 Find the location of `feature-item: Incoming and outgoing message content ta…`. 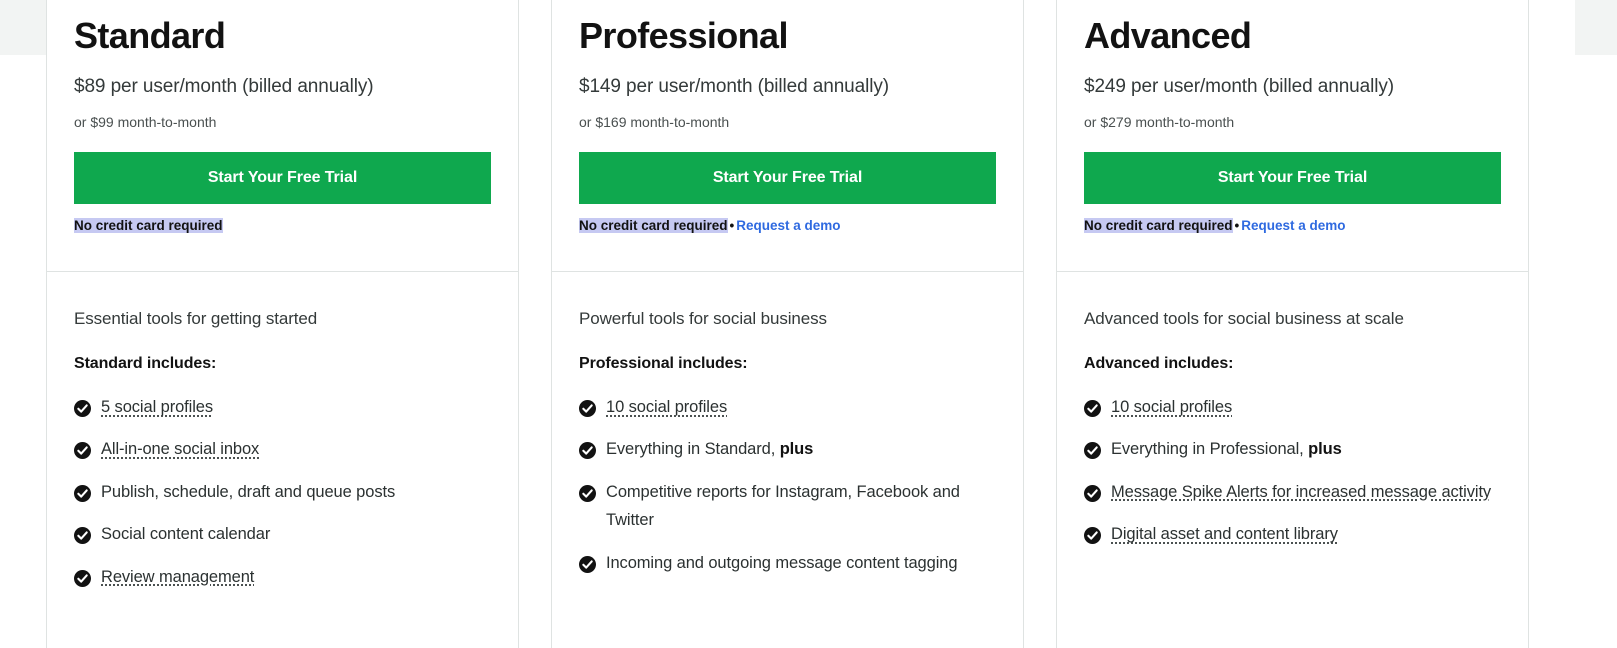

feature-item: Incoming and outgoing message content ta… is located at coordinates (787, 563).